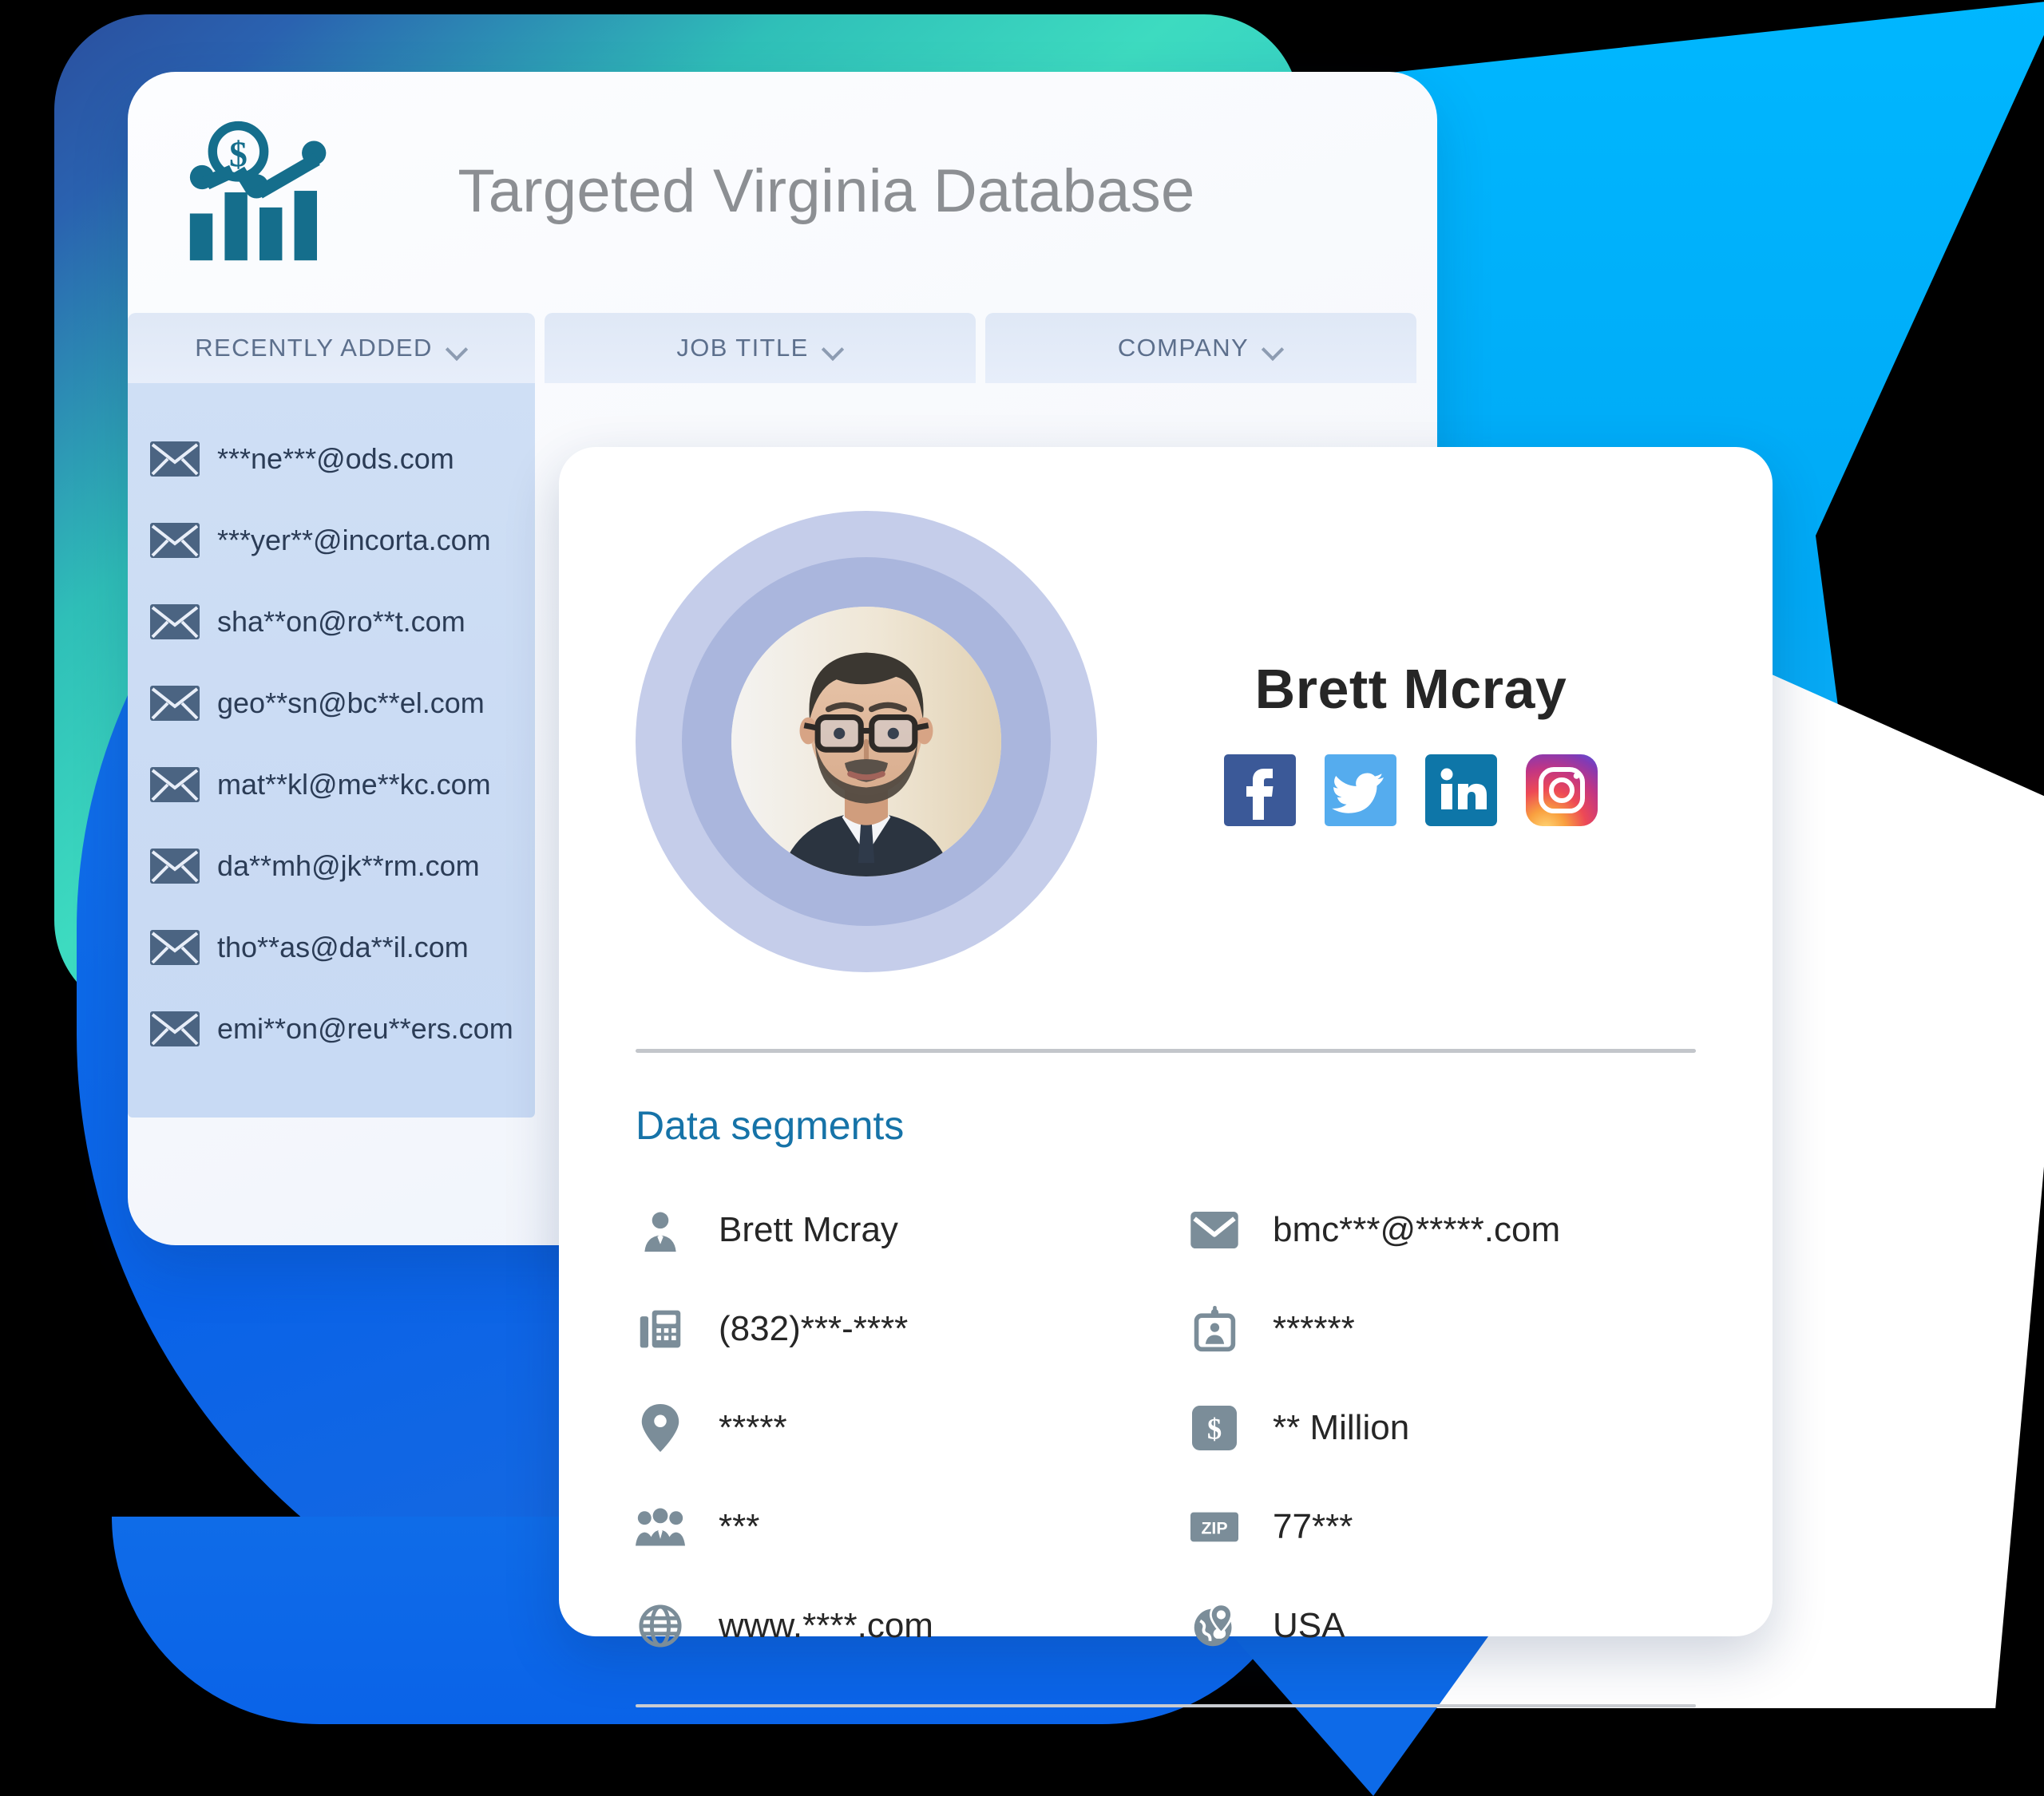 Image resolution: width=2044 pixels, height=1796 pixels. What do you see at coordinates (1562, 790) in the screenshot?
I see `instagram-icon` at bounding box center [1562, 790].